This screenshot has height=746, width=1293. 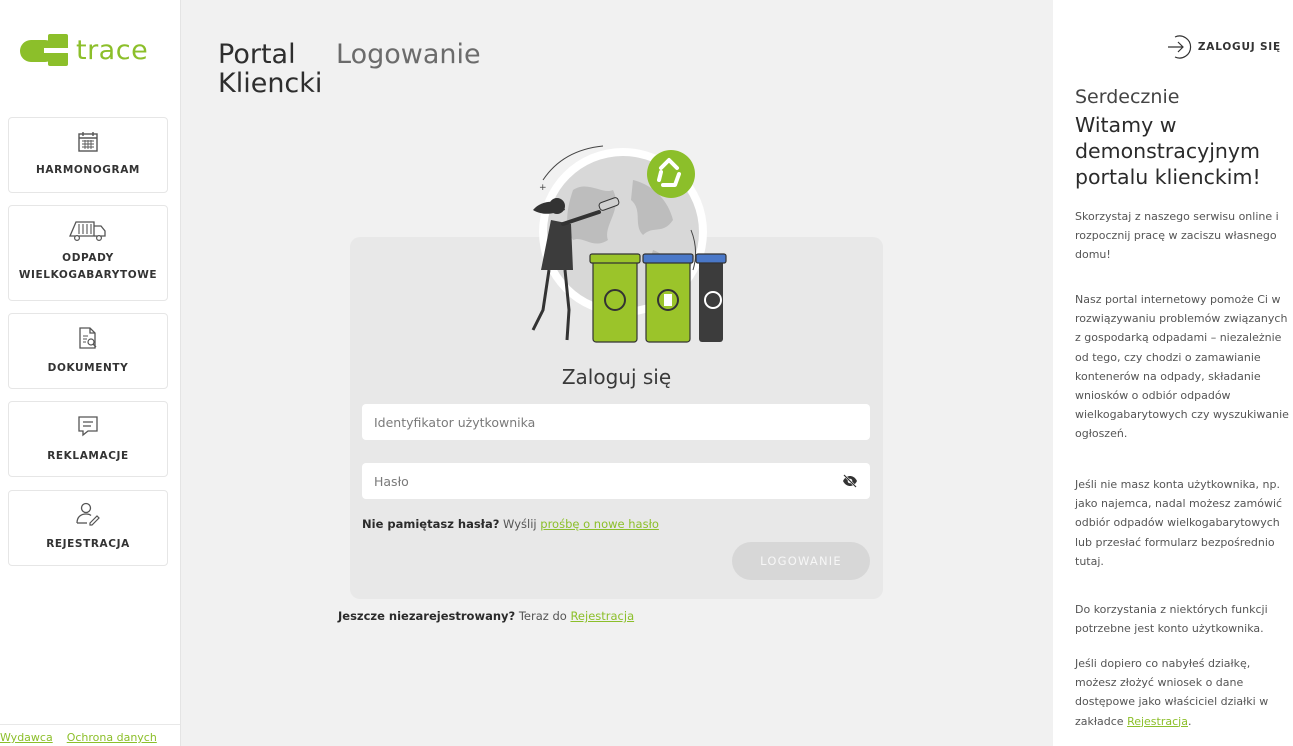 I want to click on nav-bulky-label-2: WIELKOGABARYTOWE, so click(x=88, y=275).